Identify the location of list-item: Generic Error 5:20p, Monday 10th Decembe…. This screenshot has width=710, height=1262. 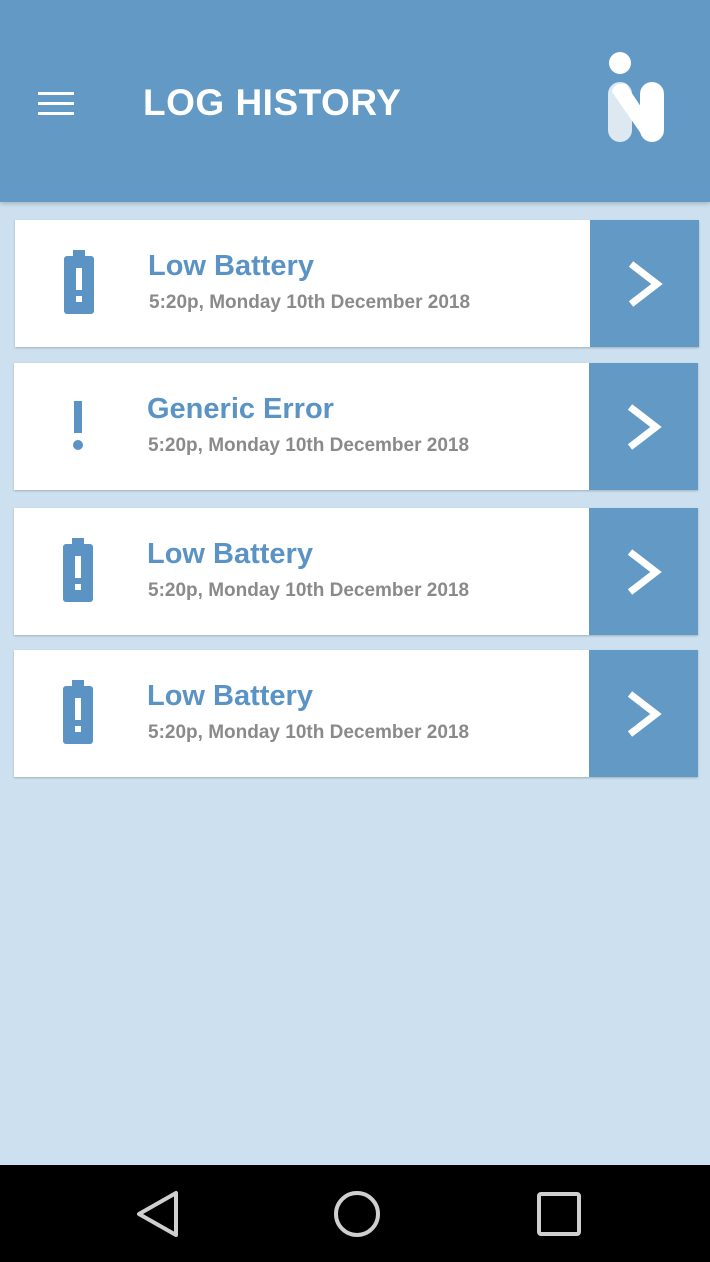
(356, 426).